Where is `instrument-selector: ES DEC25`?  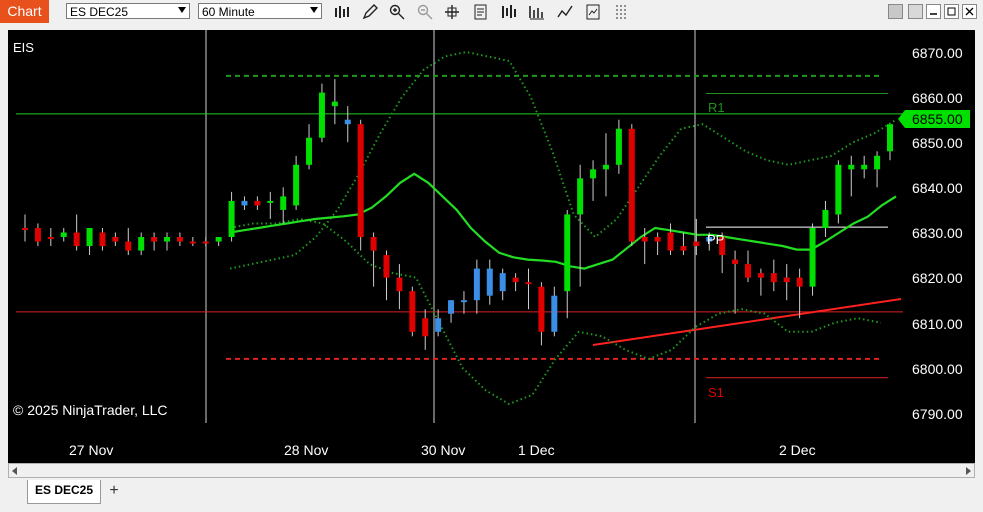
instrument-selector: ES DEC25 is located at coordinates (128, 11).